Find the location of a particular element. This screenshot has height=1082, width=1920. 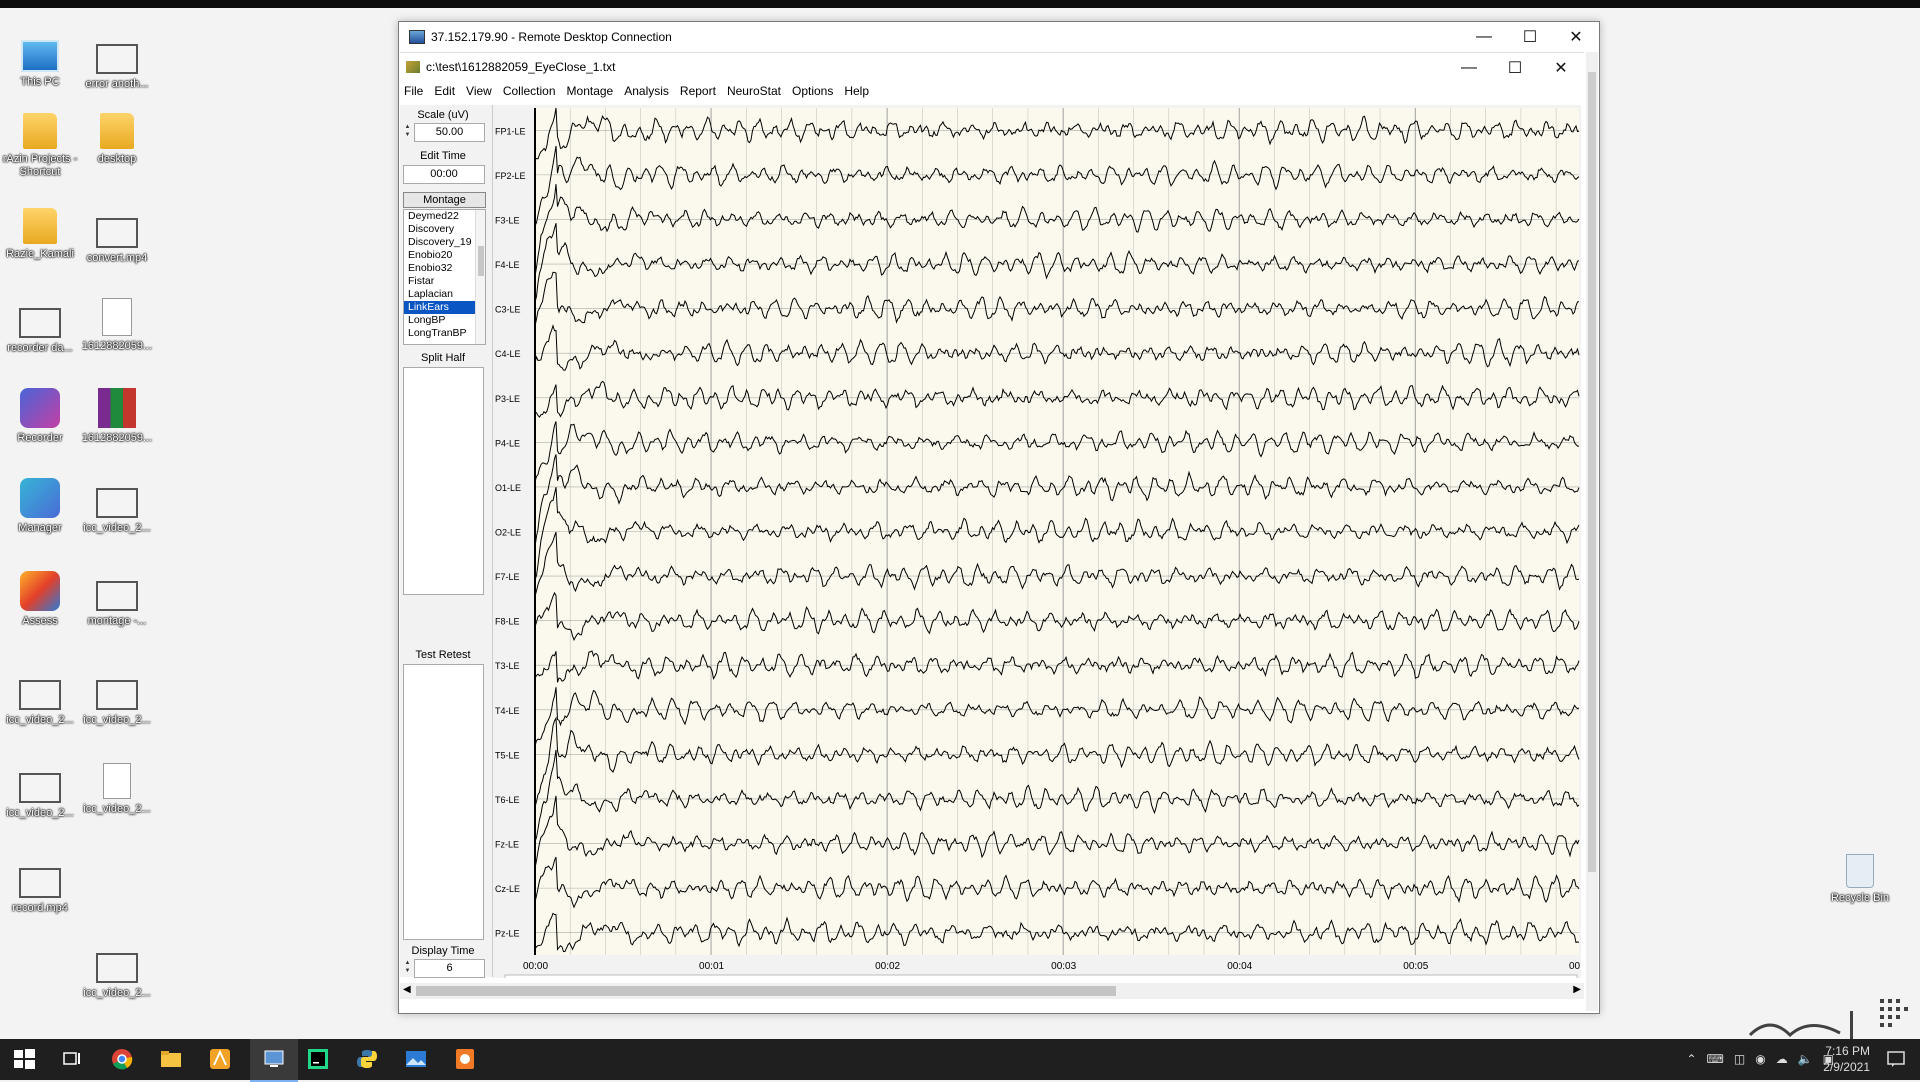

network-icon: ◫ is located at coordinates (1739, 1059).